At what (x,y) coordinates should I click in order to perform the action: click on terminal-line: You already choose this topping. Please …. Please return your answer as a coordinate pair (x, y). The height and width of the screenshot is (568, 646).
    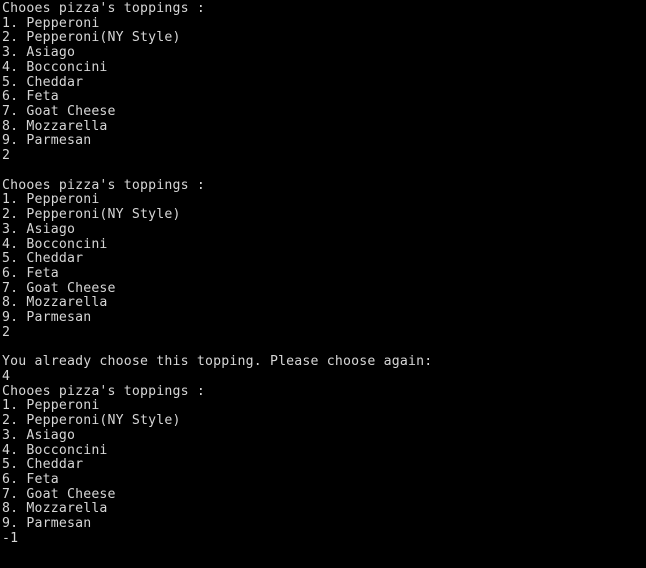
    Looking at the image, I should click on (217, 362).